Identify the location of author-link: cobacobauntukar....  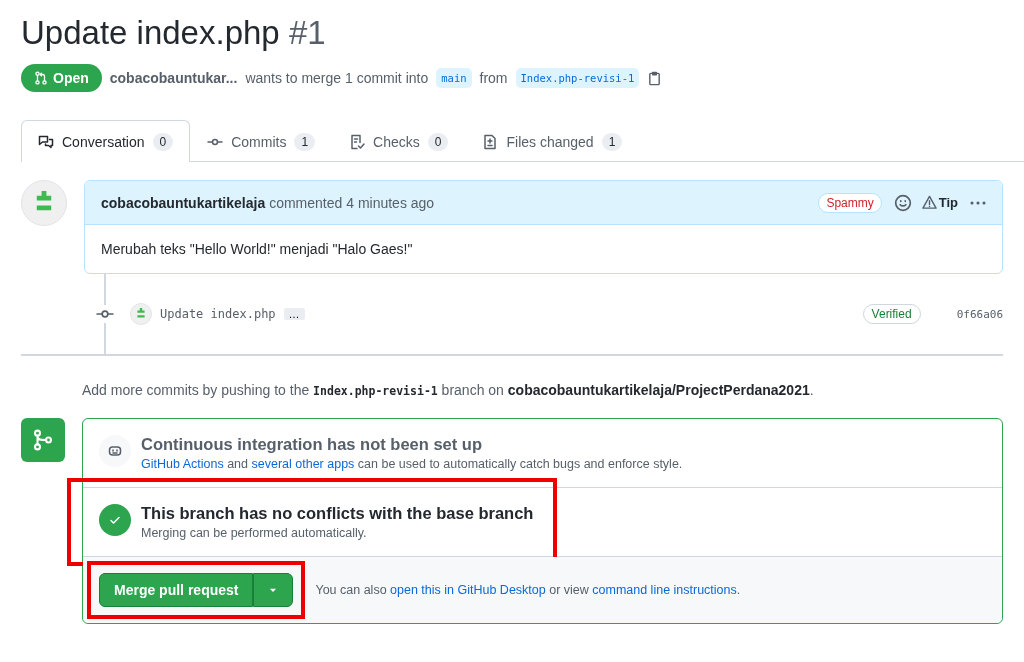
(173, 78).